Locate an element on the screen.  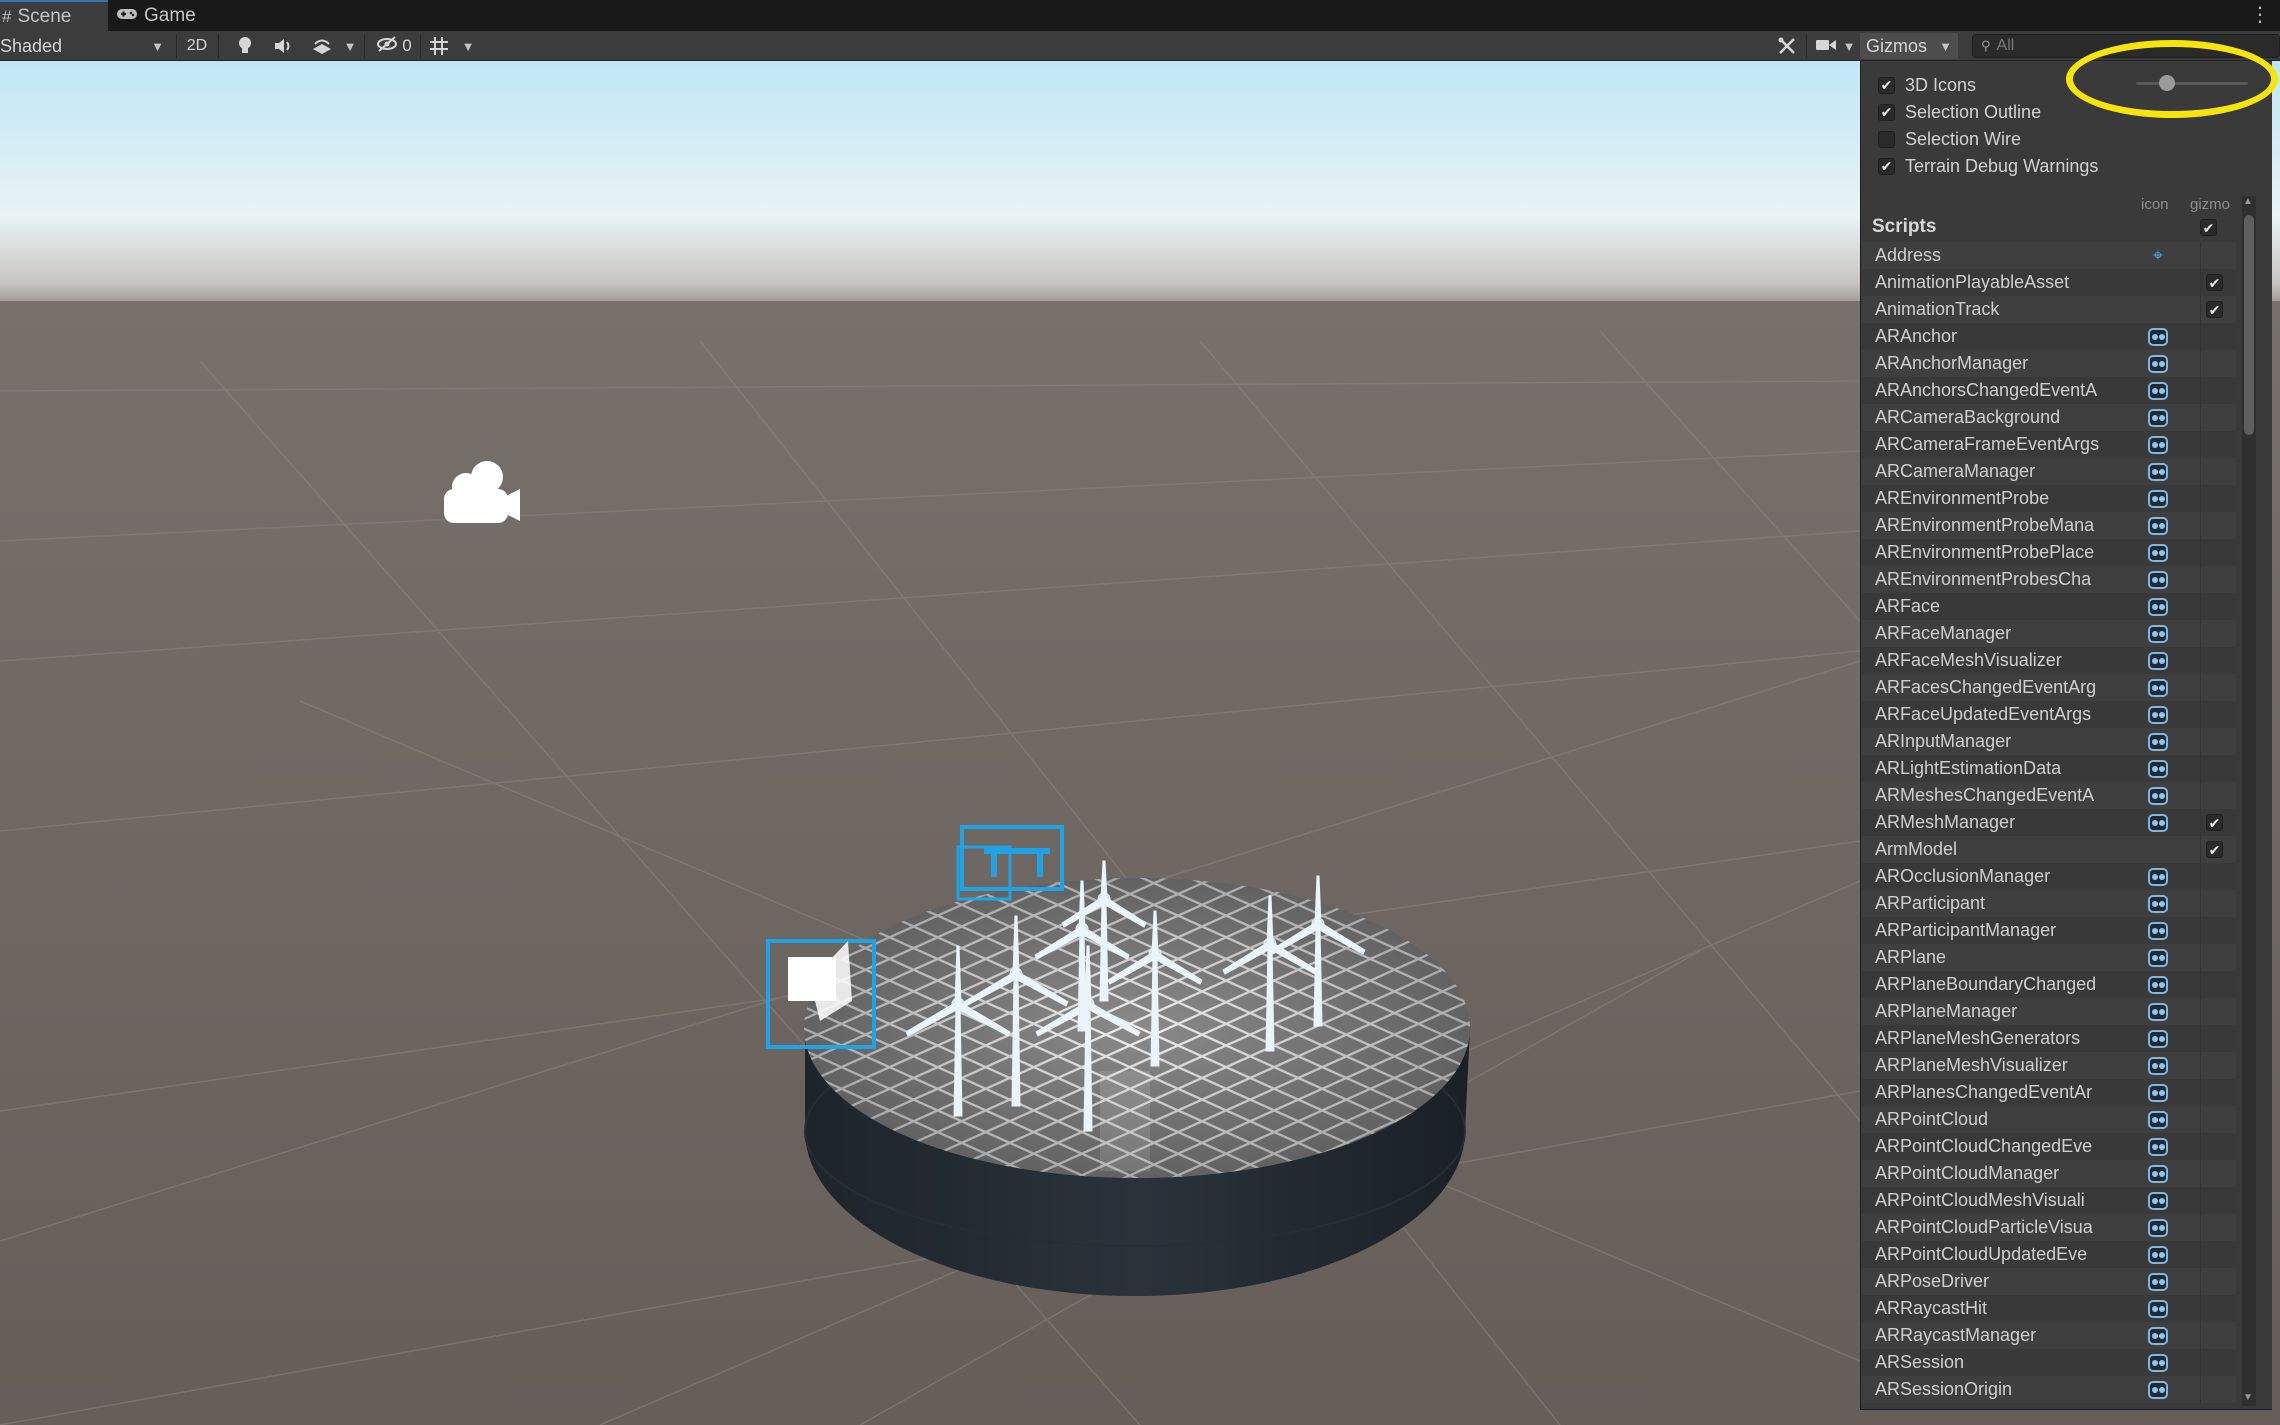
list-item: ARMeshManager ✔ is located at coordinates (2049, 822).